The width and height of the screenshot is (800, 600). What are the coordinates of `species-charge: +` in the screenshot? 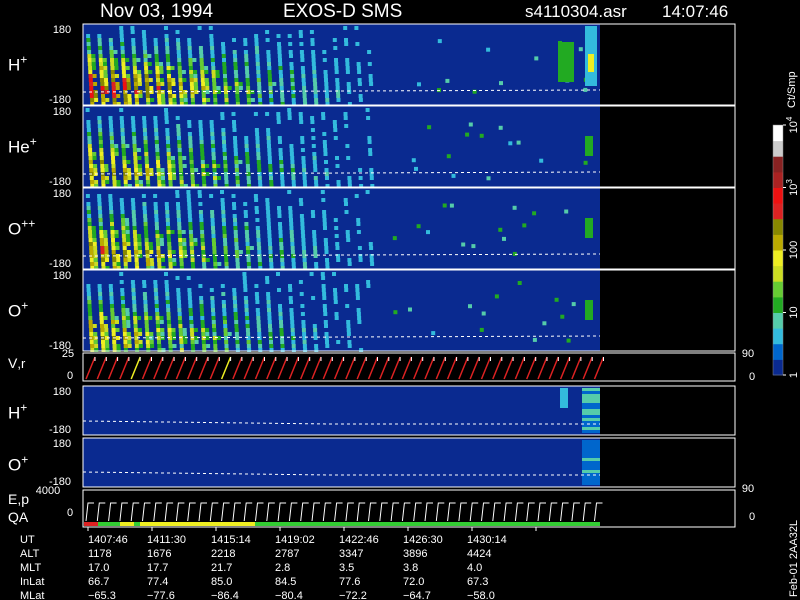 It's located at (33, 142).